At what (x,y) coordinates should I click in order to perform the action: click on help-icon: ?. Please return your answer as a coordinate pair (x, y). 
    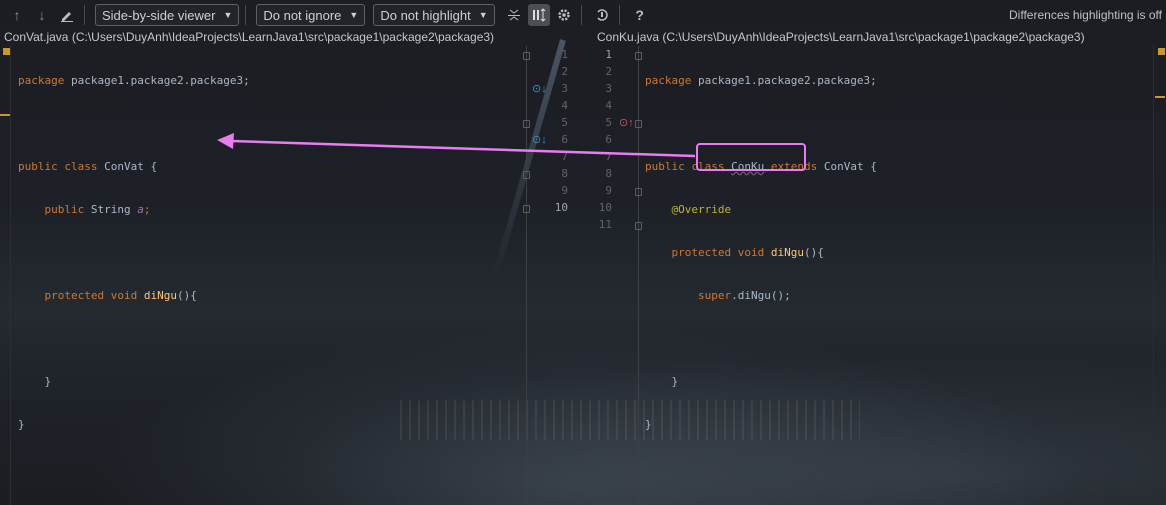
    Looking at the image, I should click on (640, 15).